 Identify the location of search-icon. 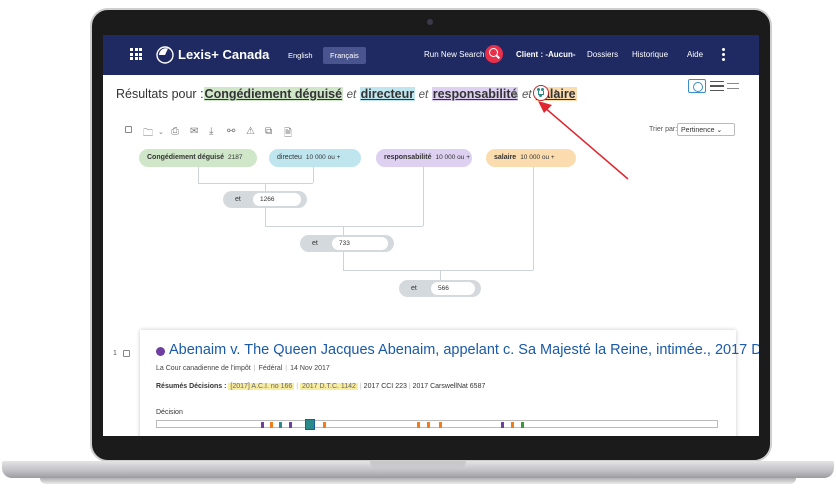
(494, 54).